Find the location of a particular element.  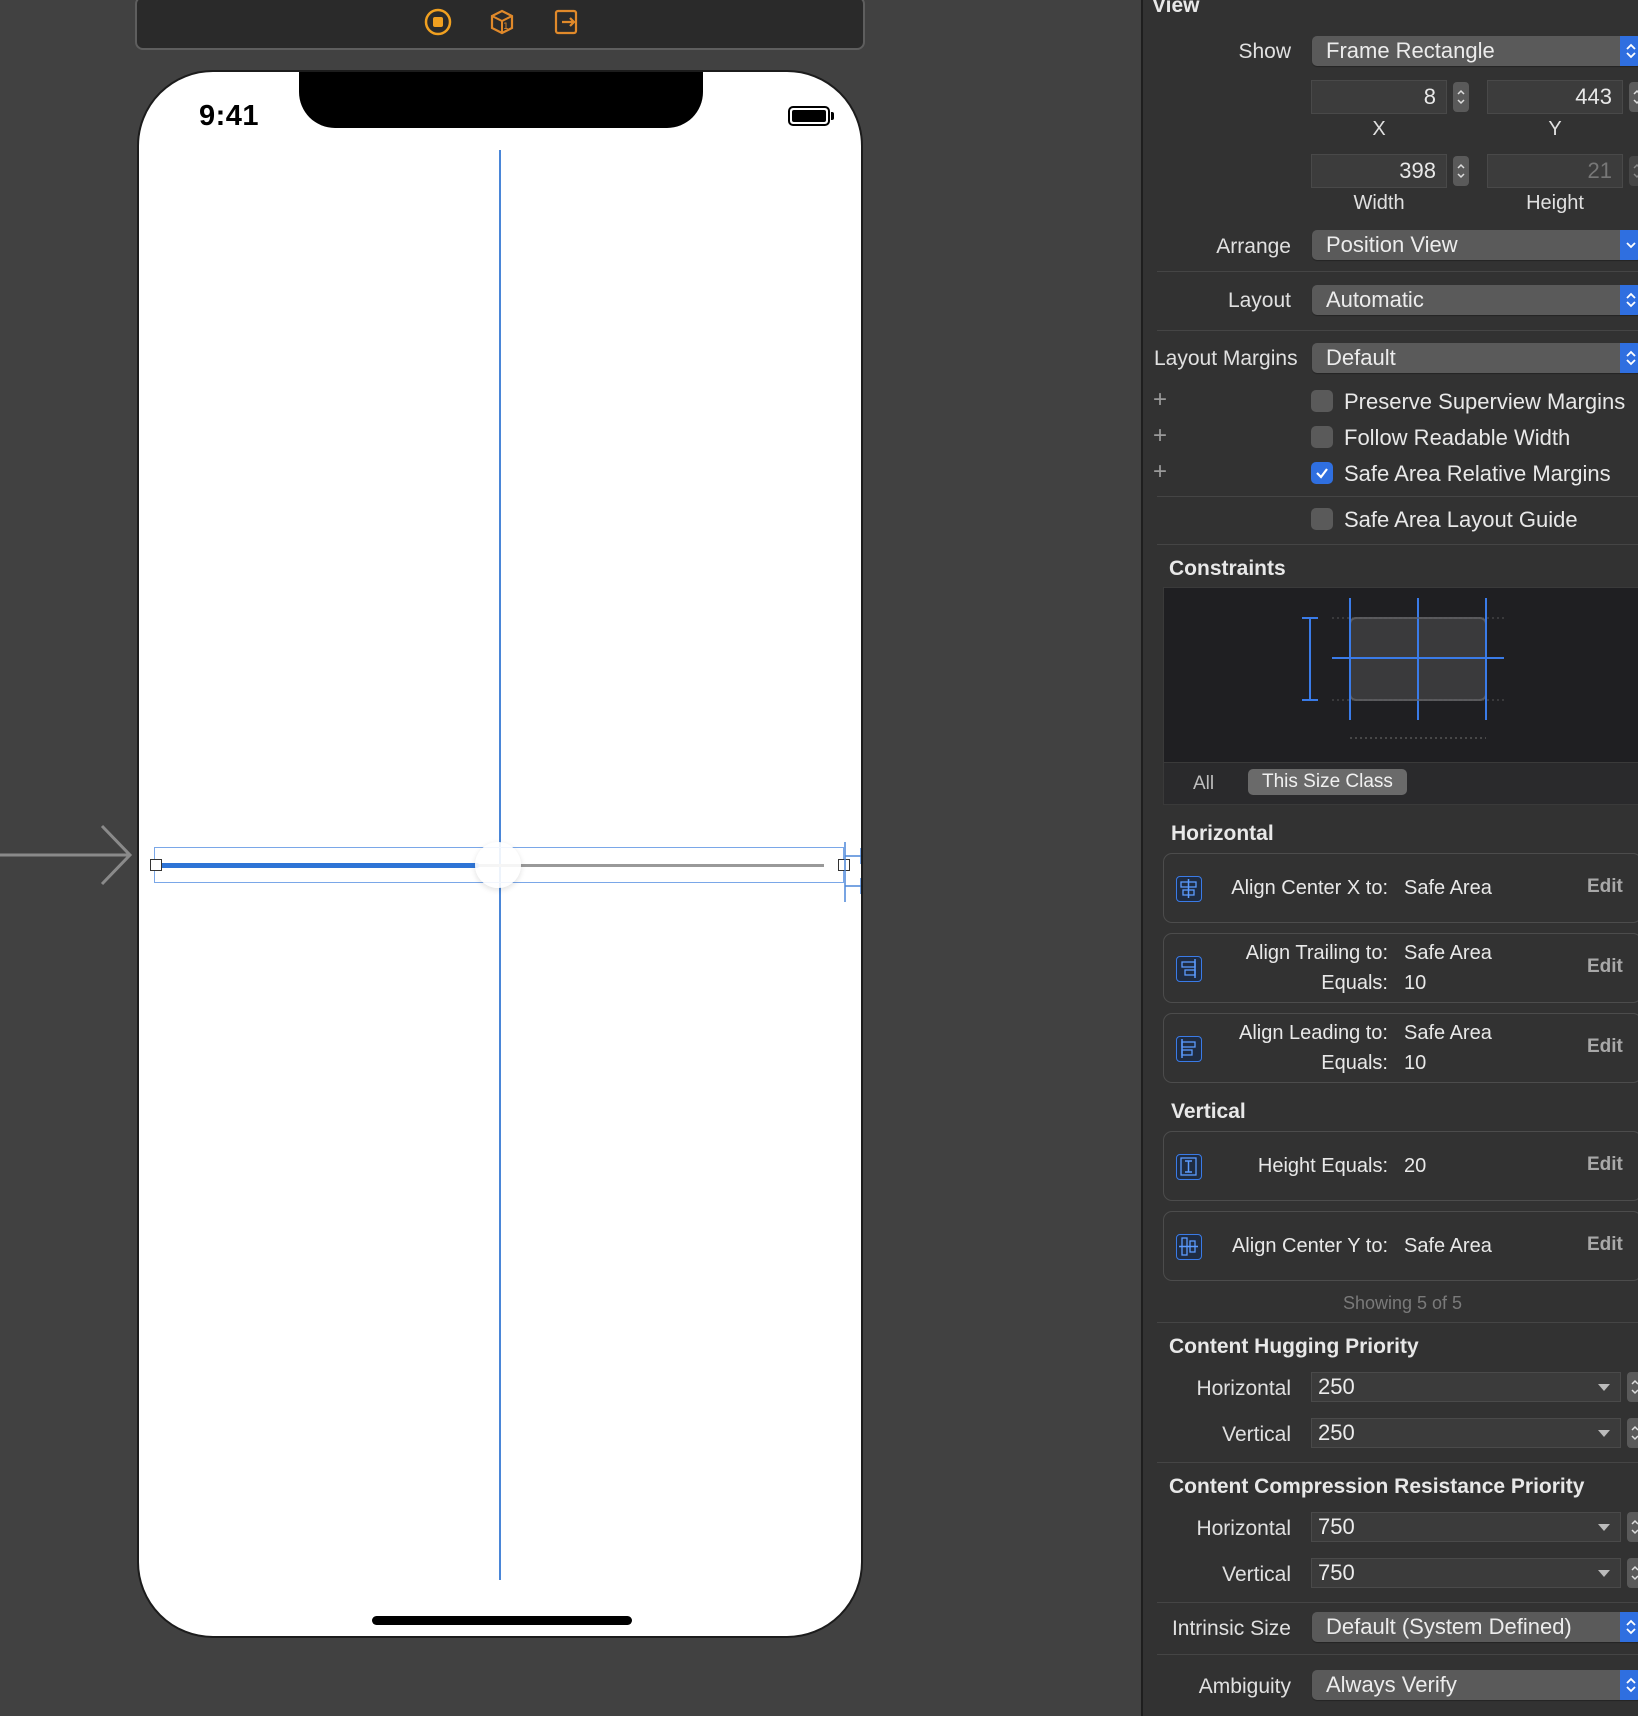

frame-height-field: 21 is located at coordinates (1555, 171).